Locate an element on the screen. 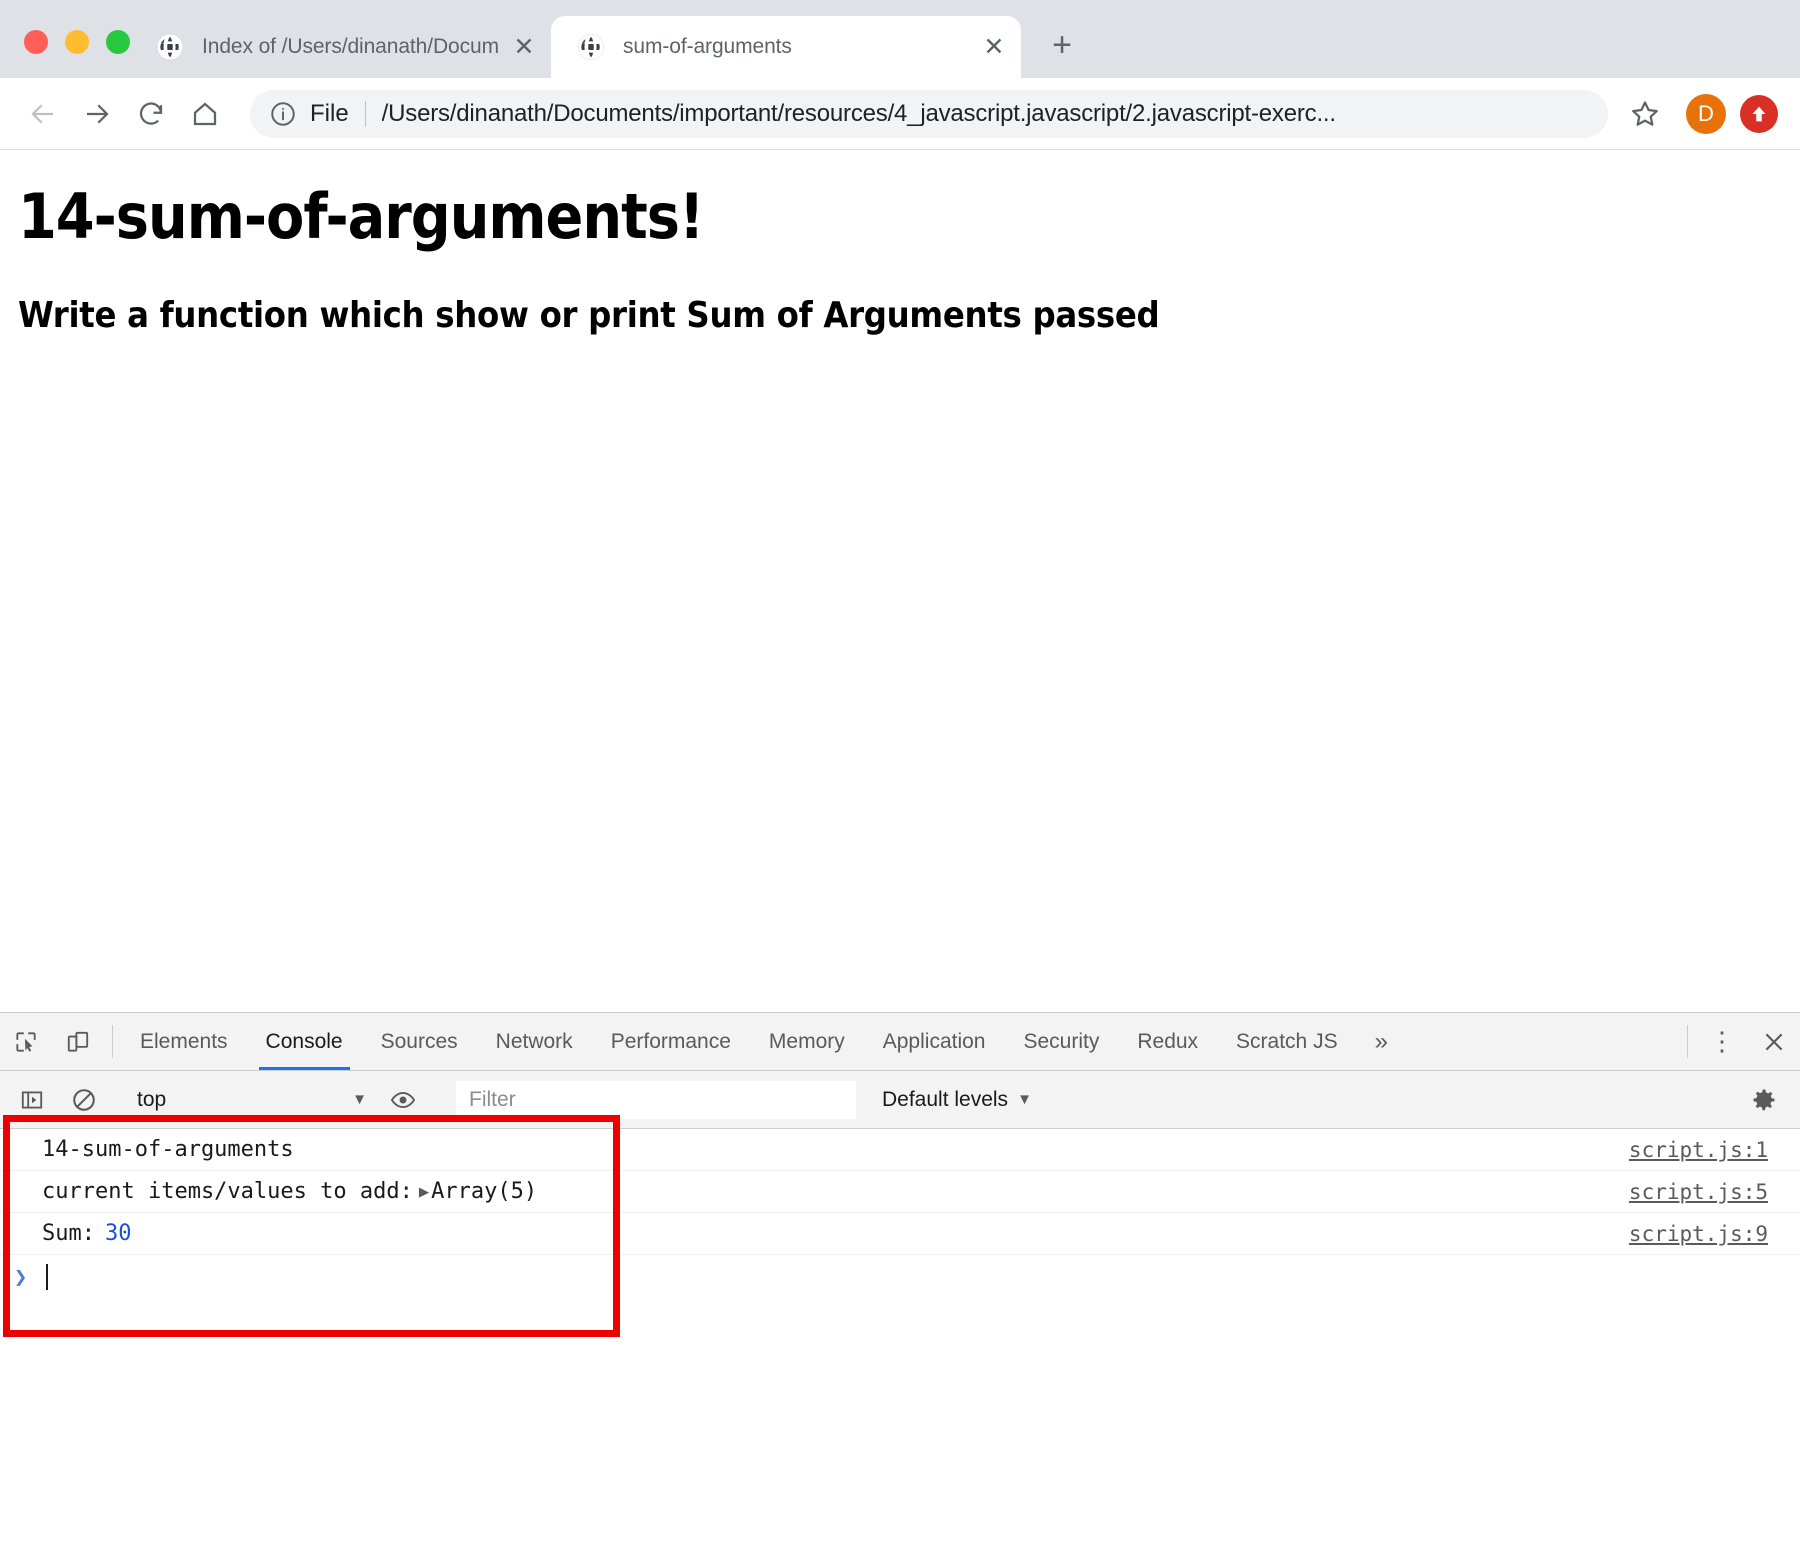 The width and height of the screenshot is (1800, 1550). tab-application: Application is located at coordinates (934, 1041).